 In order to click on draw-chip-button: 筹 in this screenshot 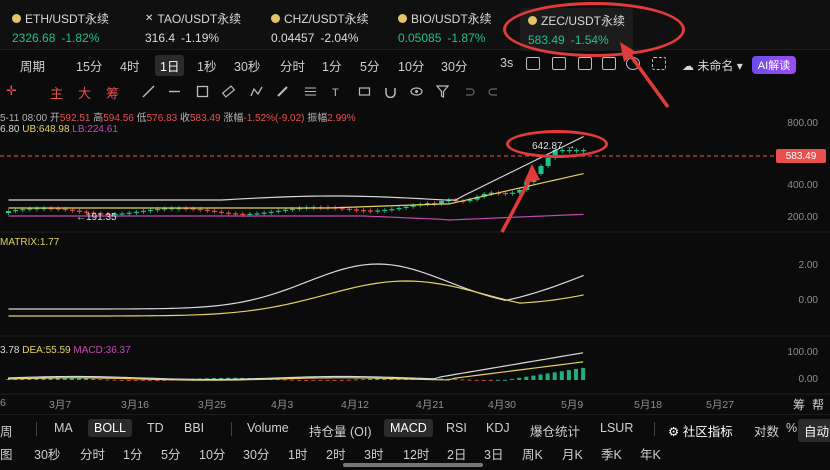, I will do `click(112, 92)`.